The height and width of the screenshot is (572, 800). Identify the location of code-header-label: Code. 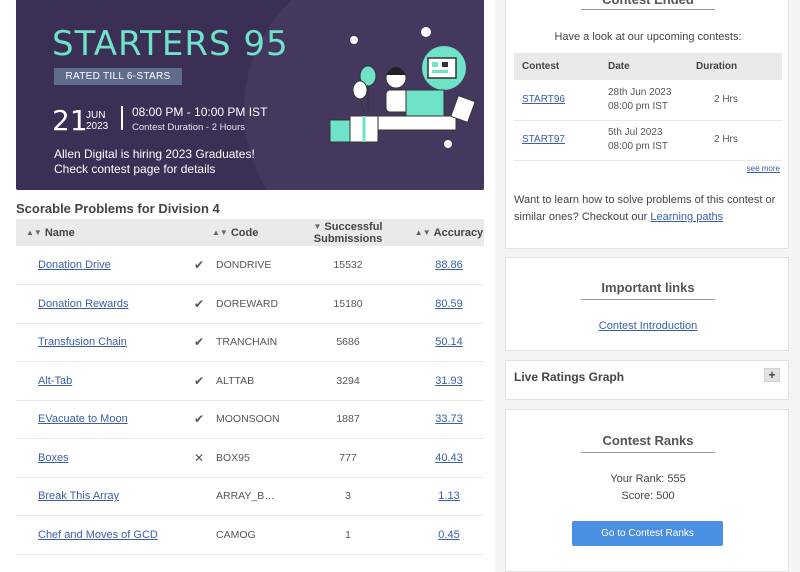
(244, 232).